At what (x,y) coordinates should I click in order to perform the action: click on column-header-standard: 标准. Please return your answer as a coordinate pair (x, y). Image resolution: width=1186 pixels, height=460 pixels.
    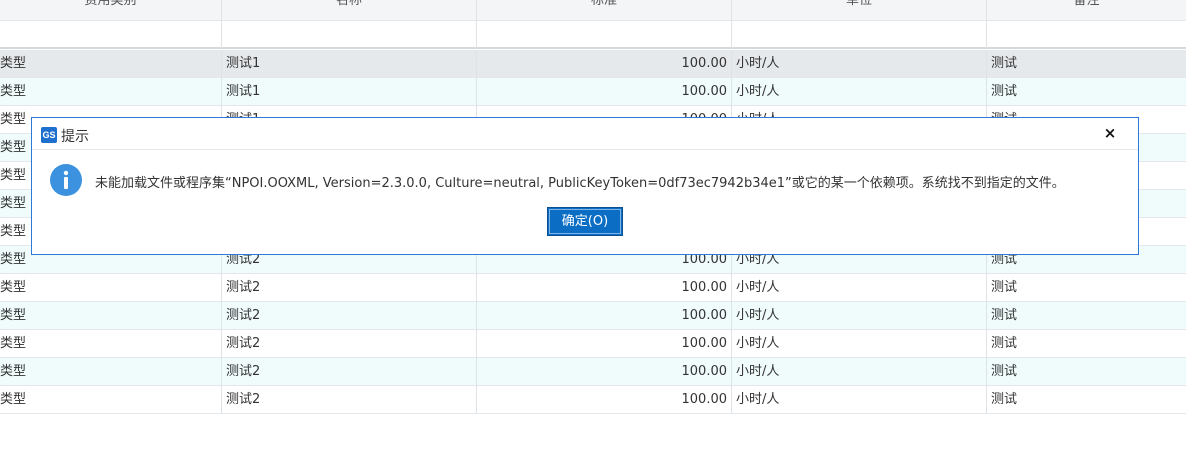
    Looking at the image, I should click on (604, 10).